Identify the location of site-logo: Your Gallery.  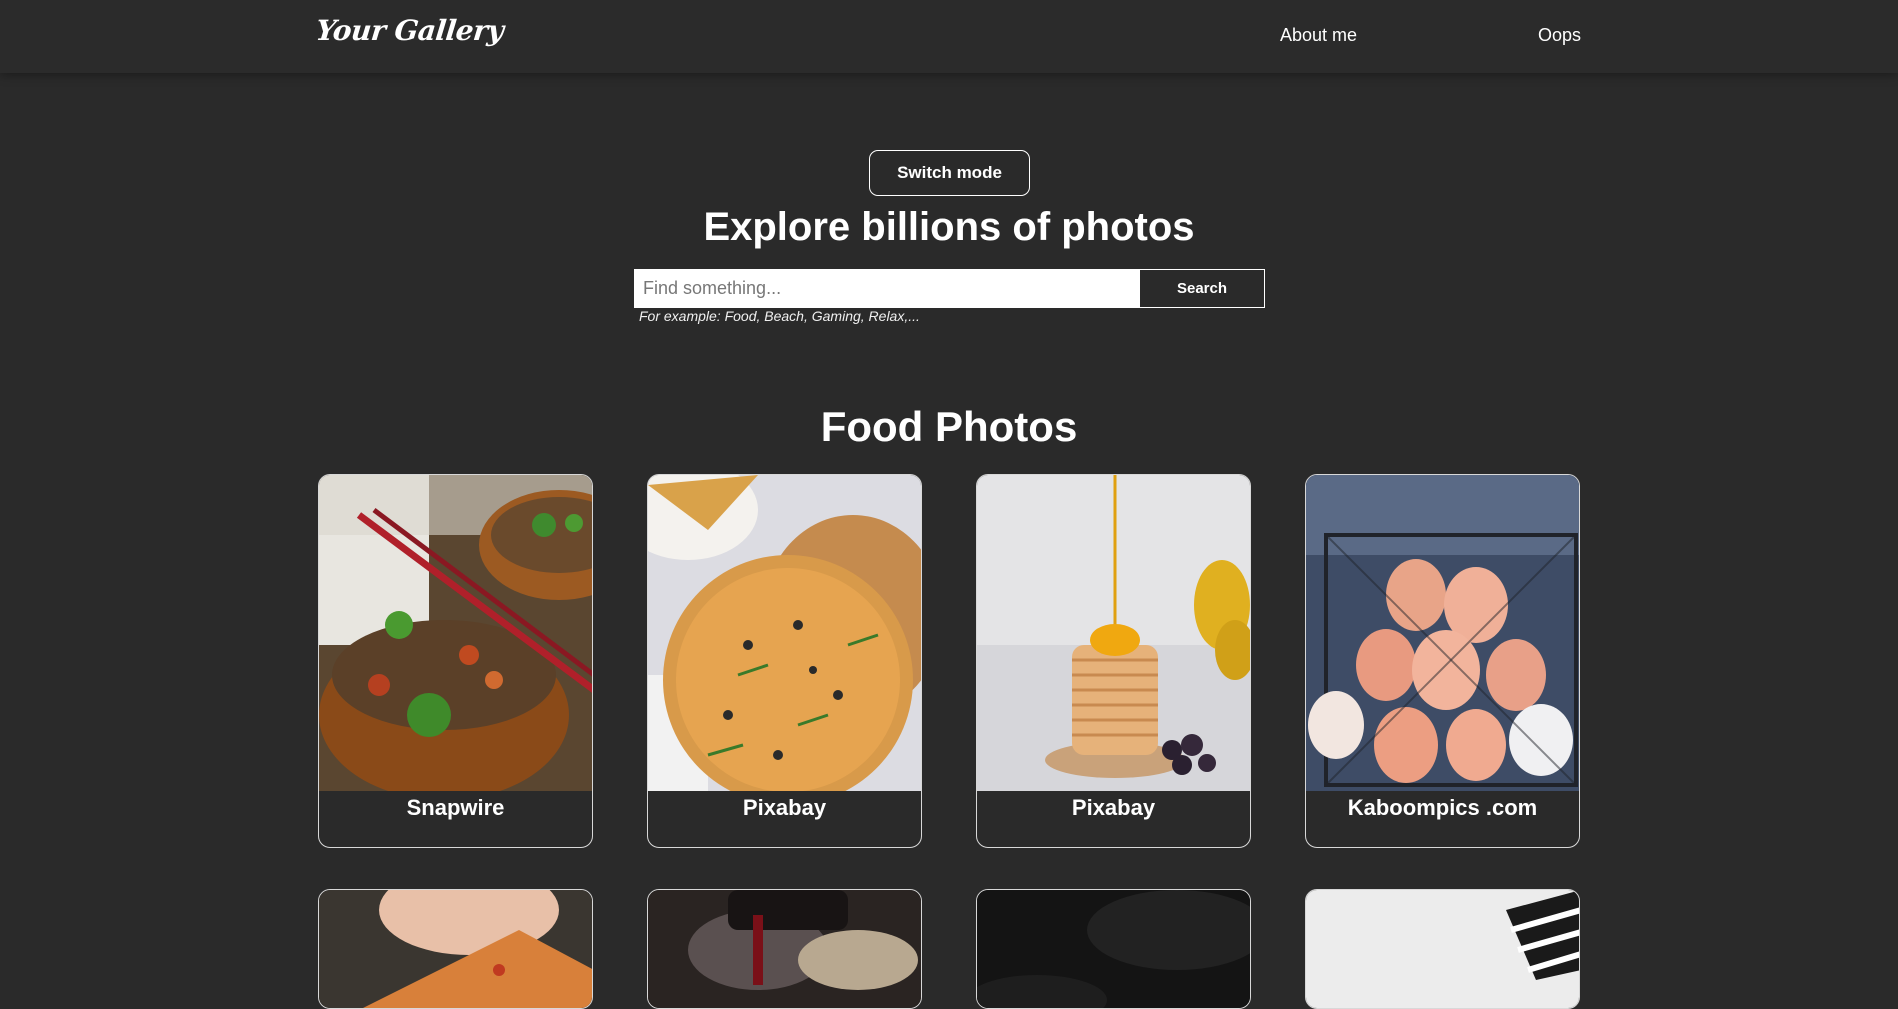
(409, 30).